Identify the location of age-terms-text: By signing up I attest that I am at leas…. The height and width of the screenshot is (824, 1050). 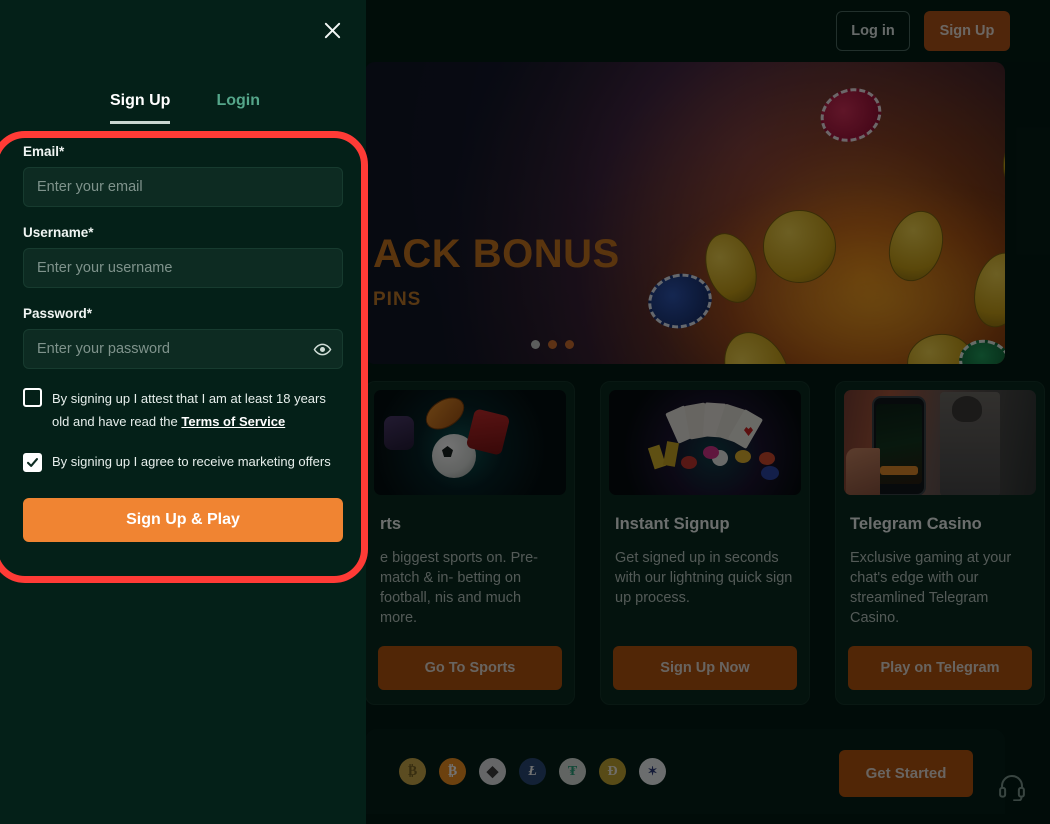
(197, 410).